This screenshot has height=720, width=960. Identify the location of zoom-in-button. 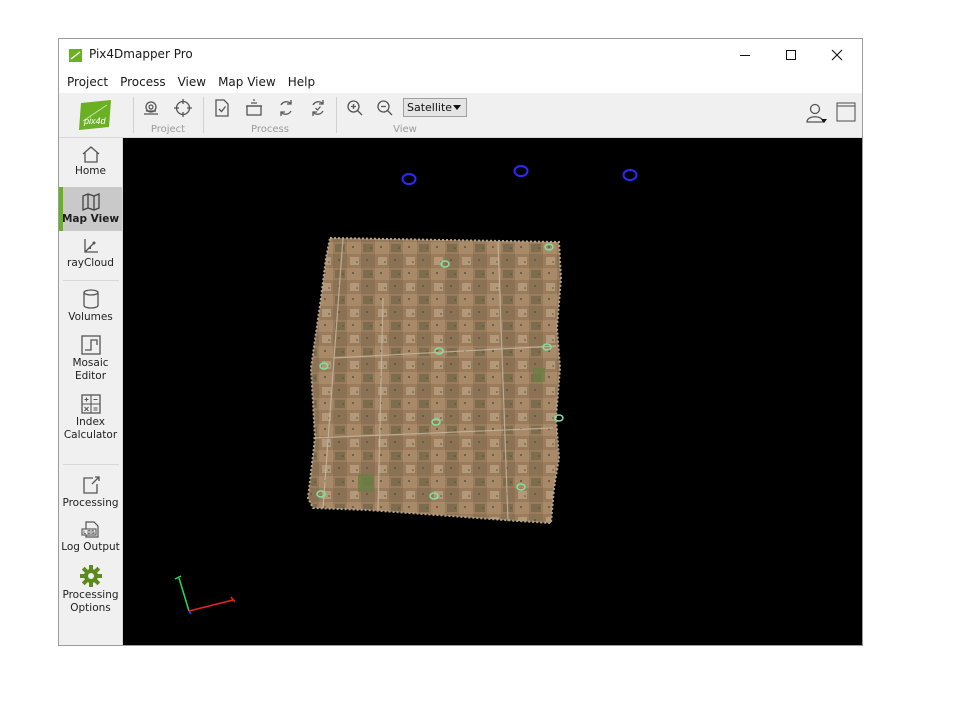
(355, 108).